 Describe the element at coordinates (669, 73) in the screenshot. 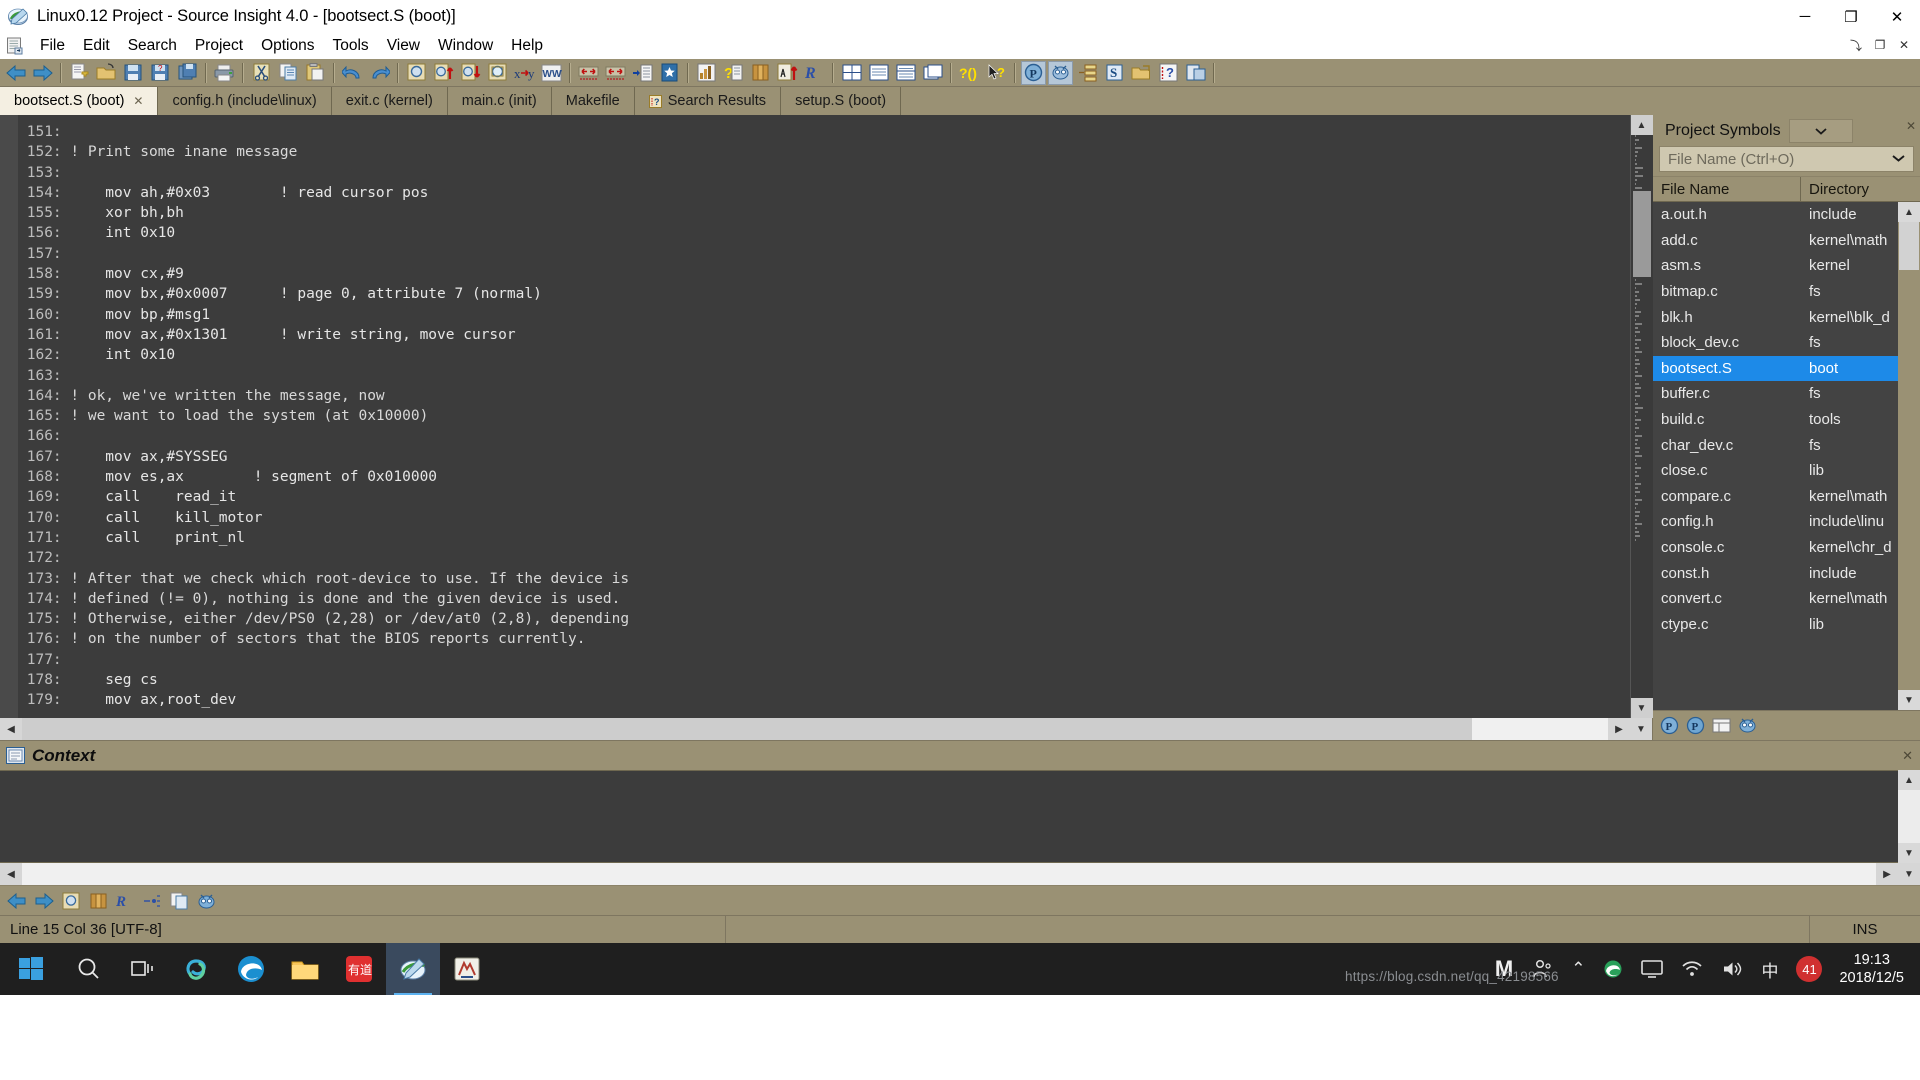

I see `bookmark-icon` at that location.